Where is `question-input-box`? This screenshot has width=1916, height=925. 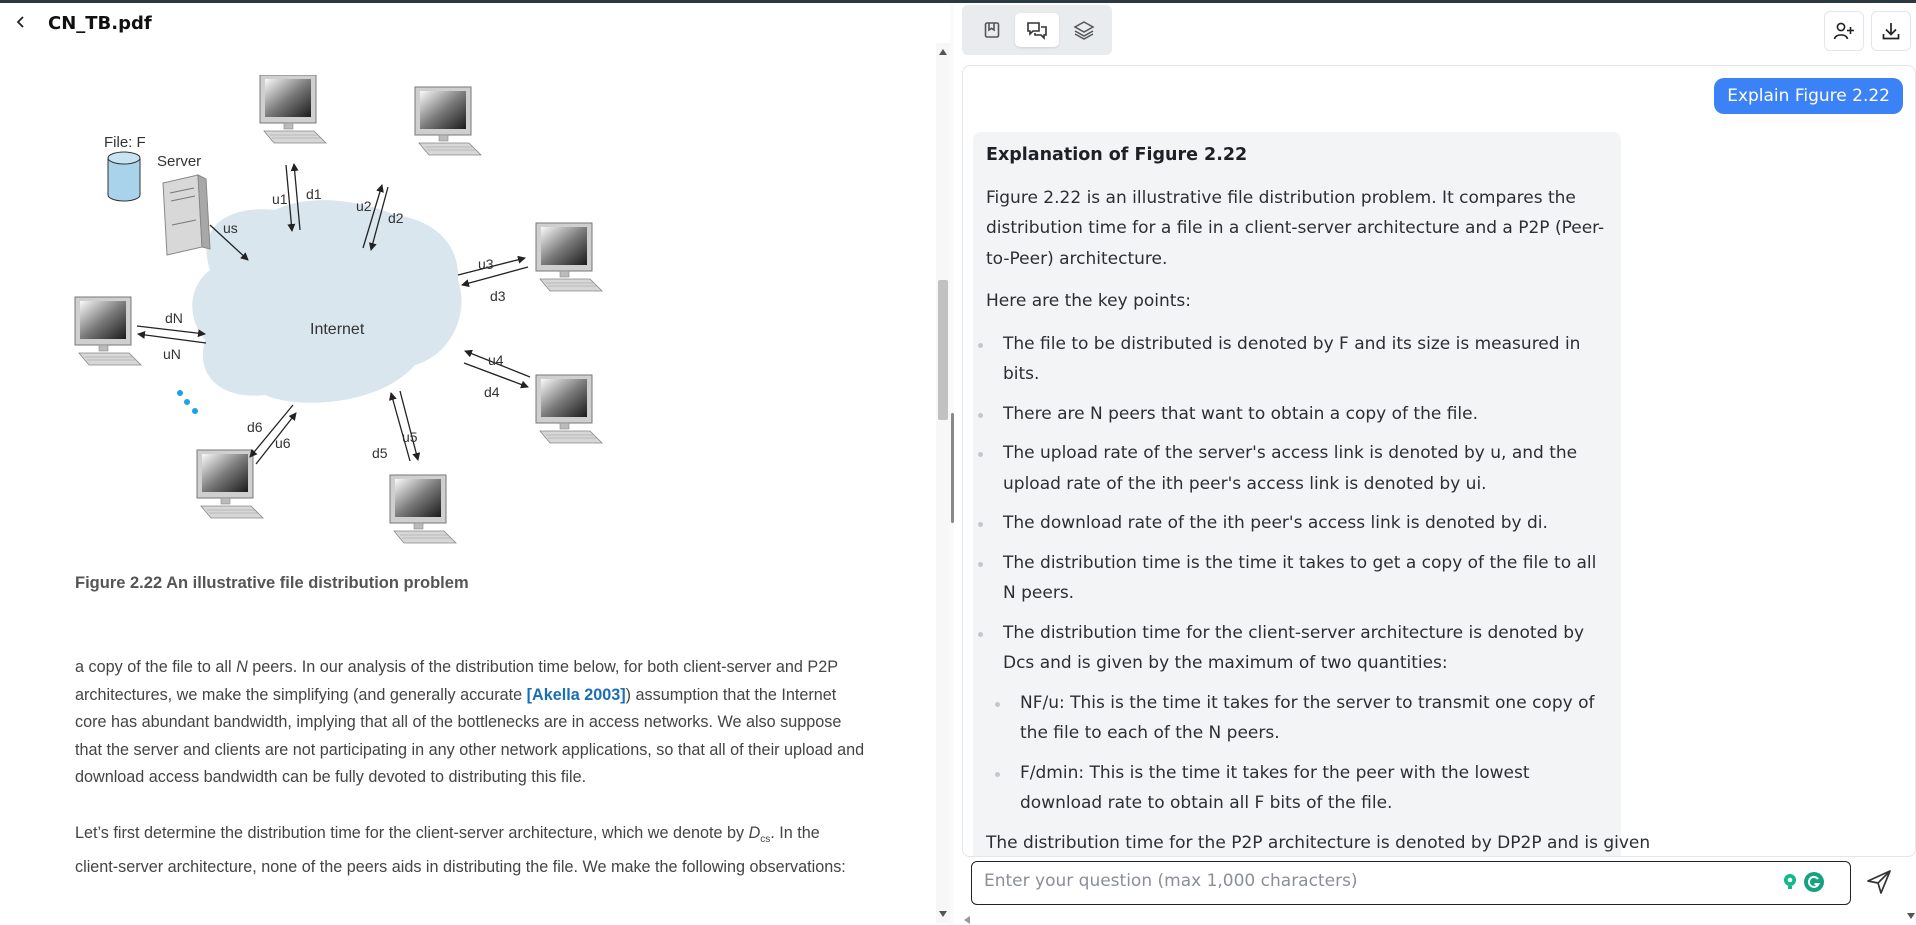 question-input-box is located at coordinates (1411, 883).